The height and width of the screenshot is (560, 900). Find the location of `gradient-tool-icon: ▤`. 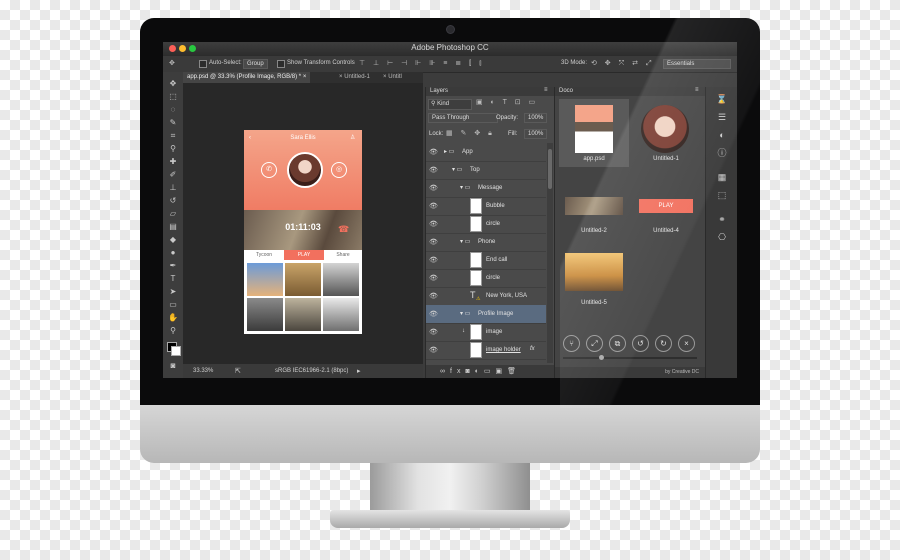

gradient-tool-icon: ▤ is located at coordinates (173, 226).